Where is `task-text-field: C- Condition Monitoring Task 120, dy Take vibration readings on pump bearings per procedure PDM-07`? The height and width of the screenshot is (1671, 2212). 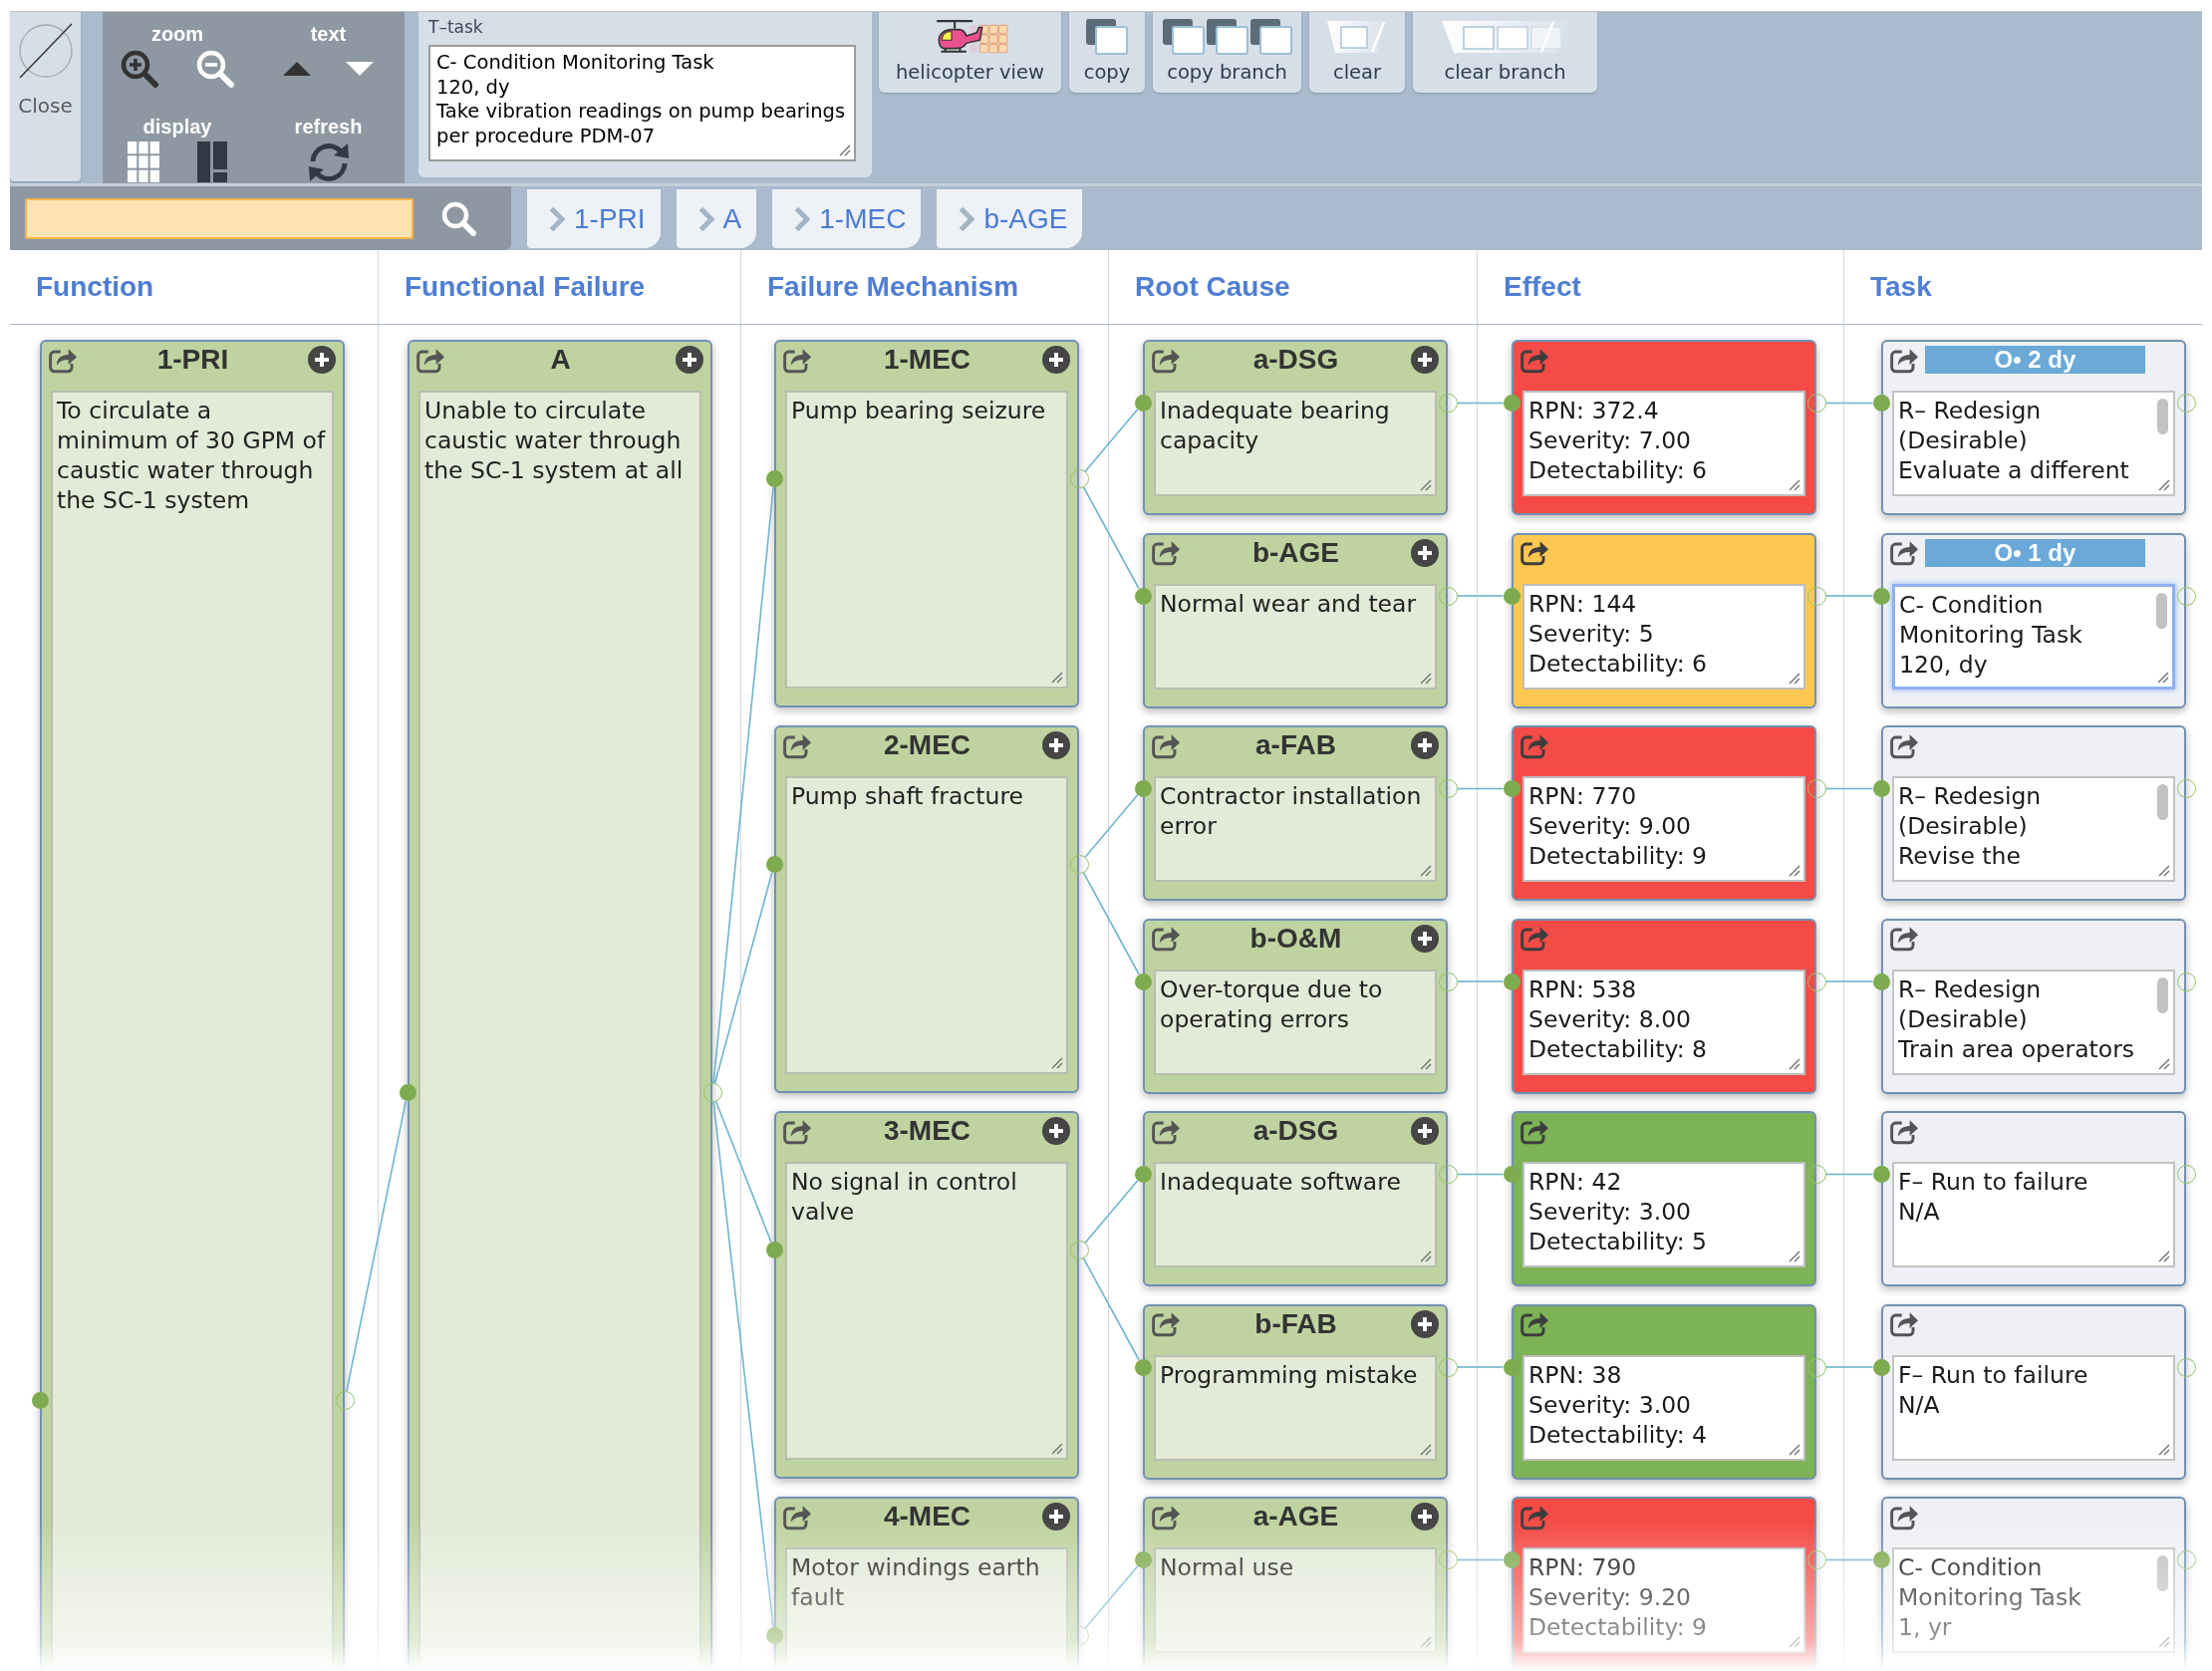 task-text-field: C- Condition Monitoring Task 120, dy Take vibration readings on pump bearings per procedure PDM-07 is located at coordinates (642, 103).